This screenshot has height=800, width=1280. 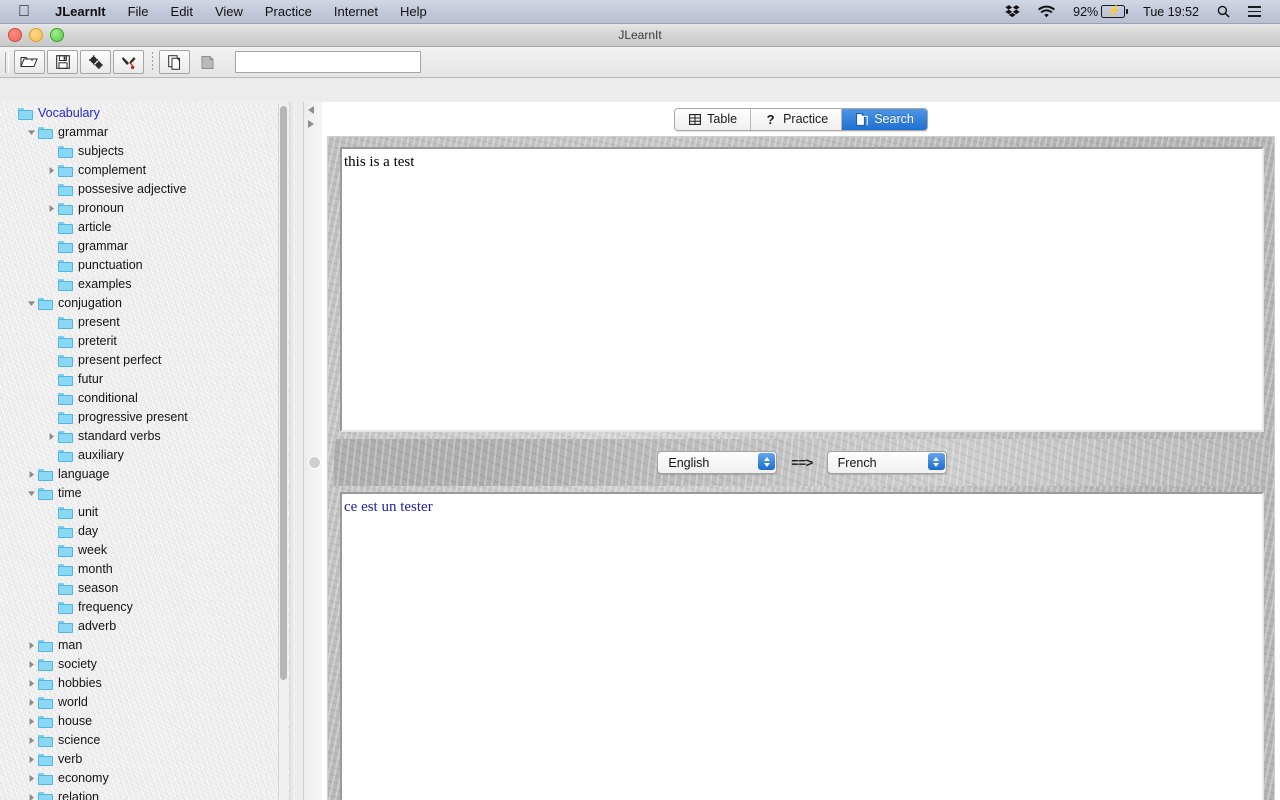 I want to click on tree-item: week, so click(x=147, y=550).